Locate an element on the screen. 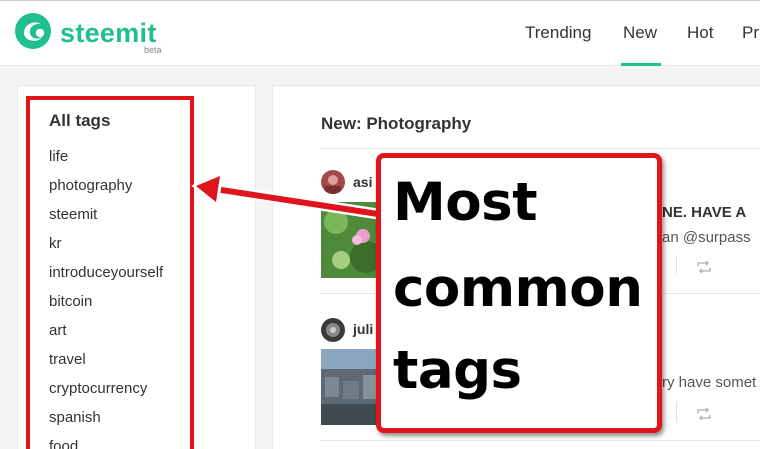 Image resolution: width=760 pixels, height=449 pixels. beta-label: beta is located at coordinates (153, 50).